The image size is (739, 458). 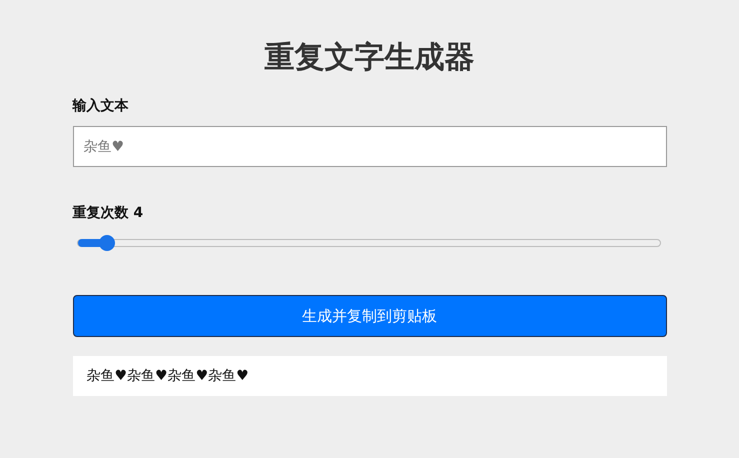 What do you see at coordinates (369, 146) in the screenshot?
I see `text-input: 杂鱼♥` at bounding box center [369, 146].